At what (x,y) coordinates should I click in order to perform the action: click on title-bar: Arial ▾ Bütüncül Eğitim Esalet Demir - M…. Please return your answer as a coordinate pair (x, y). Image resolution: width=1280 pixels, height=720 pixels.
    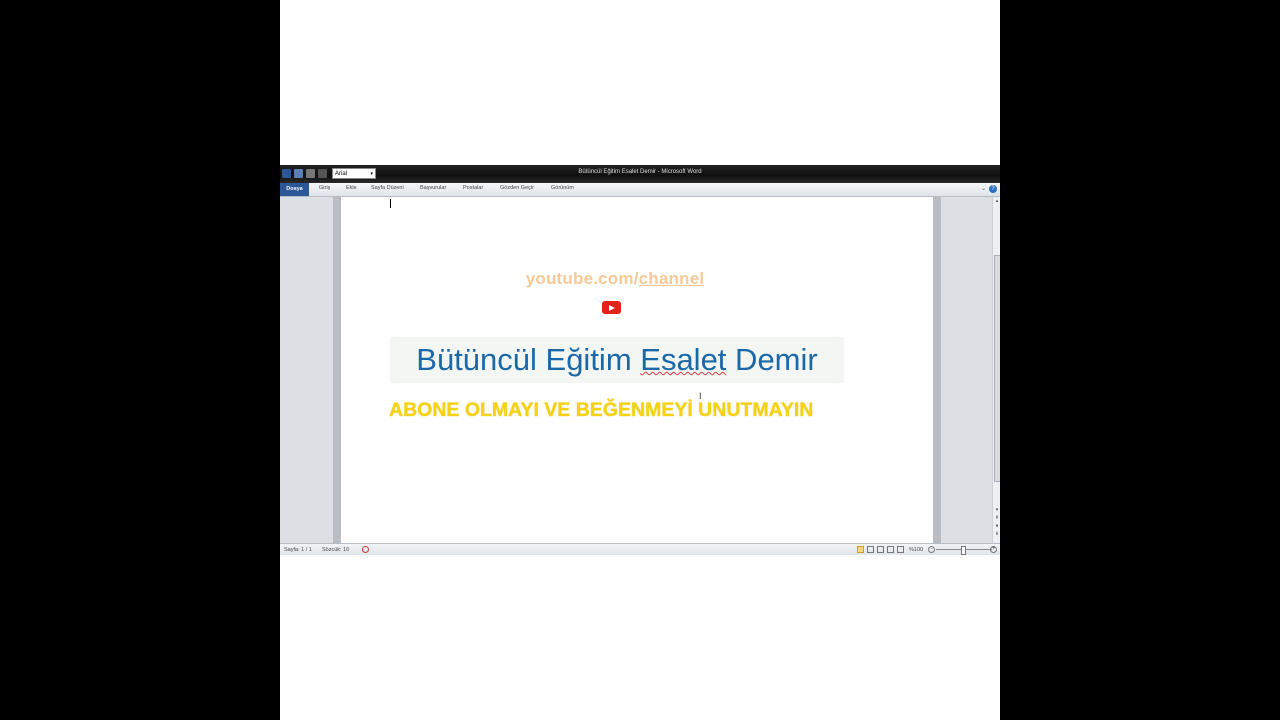
    Looking at the image, I should click on (640, 174).